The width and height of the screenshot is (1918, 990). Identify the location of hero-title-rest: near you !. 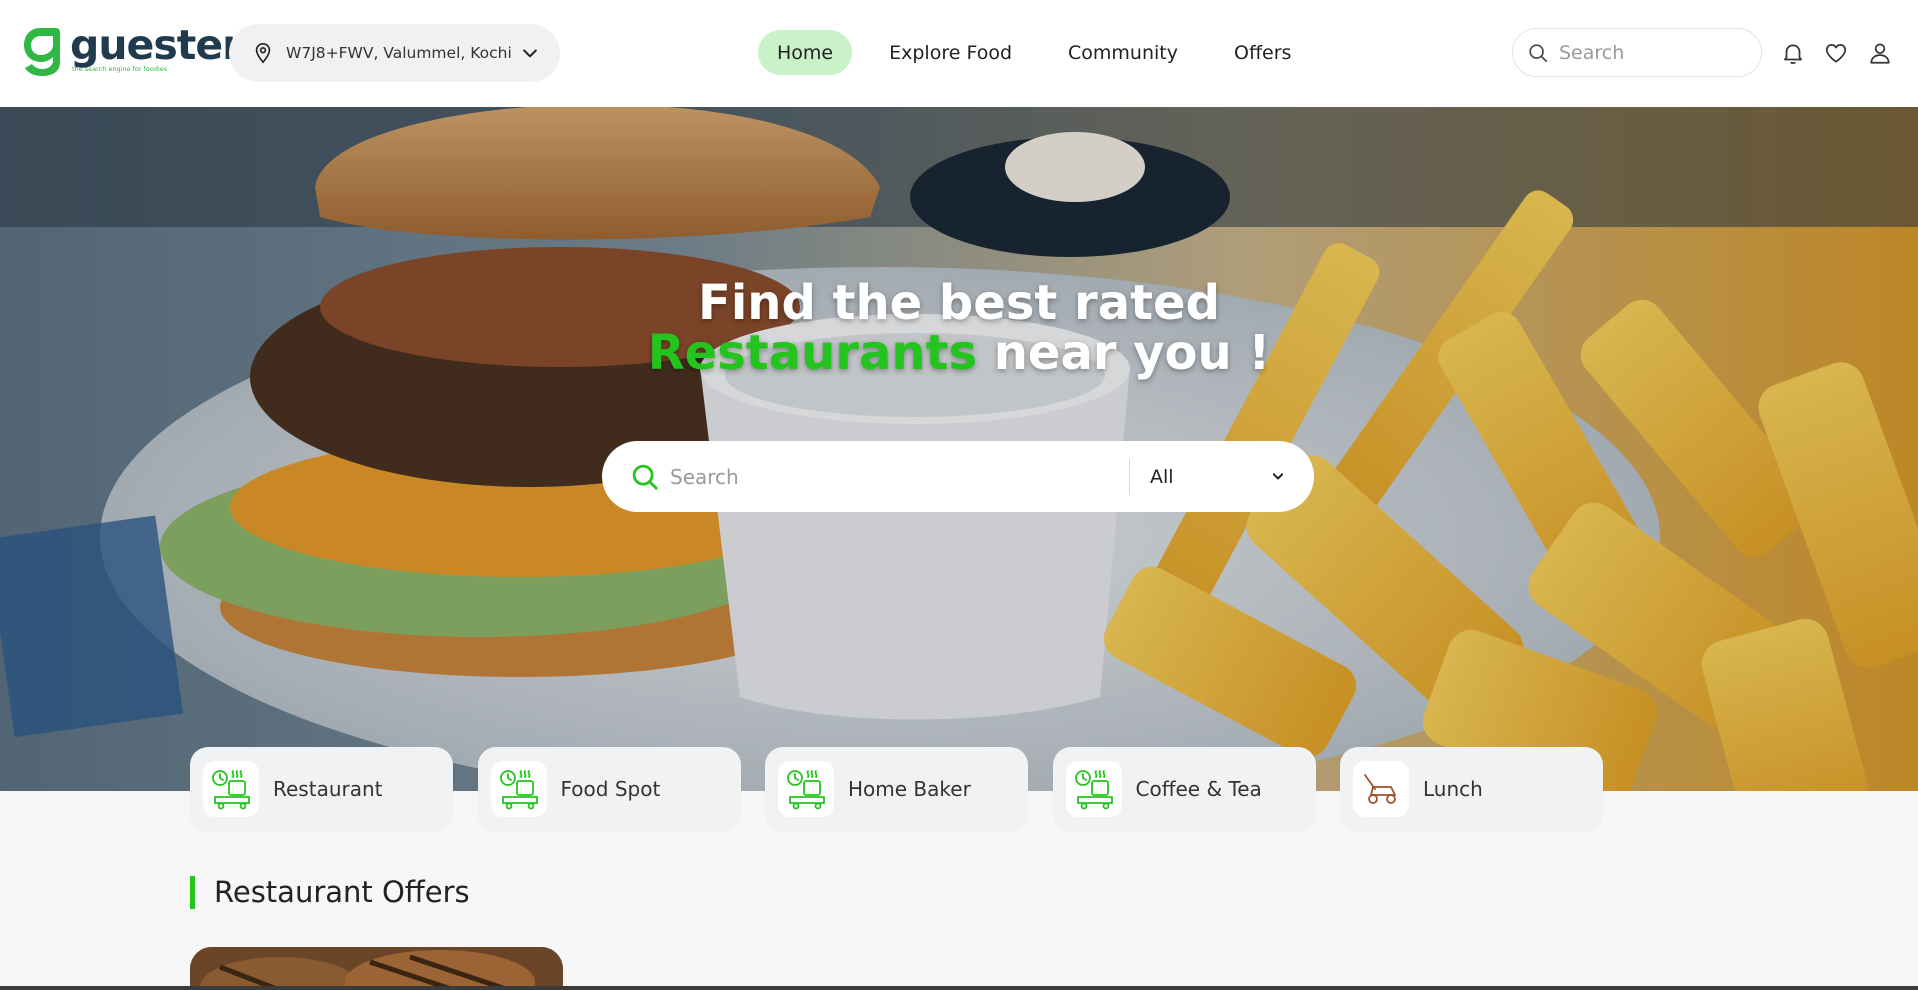
(1124, 353).